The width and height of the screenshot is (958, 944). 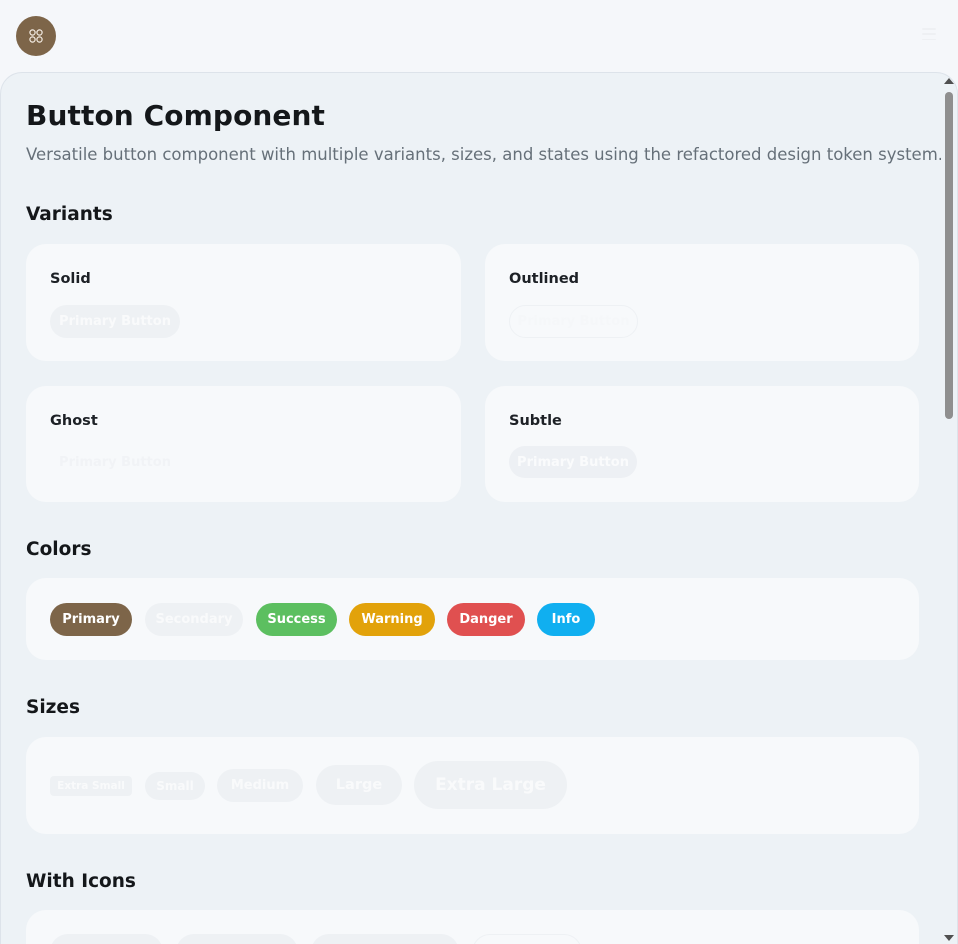 I want to click on hamburger-menu-icon, so click(x=929, y=34).